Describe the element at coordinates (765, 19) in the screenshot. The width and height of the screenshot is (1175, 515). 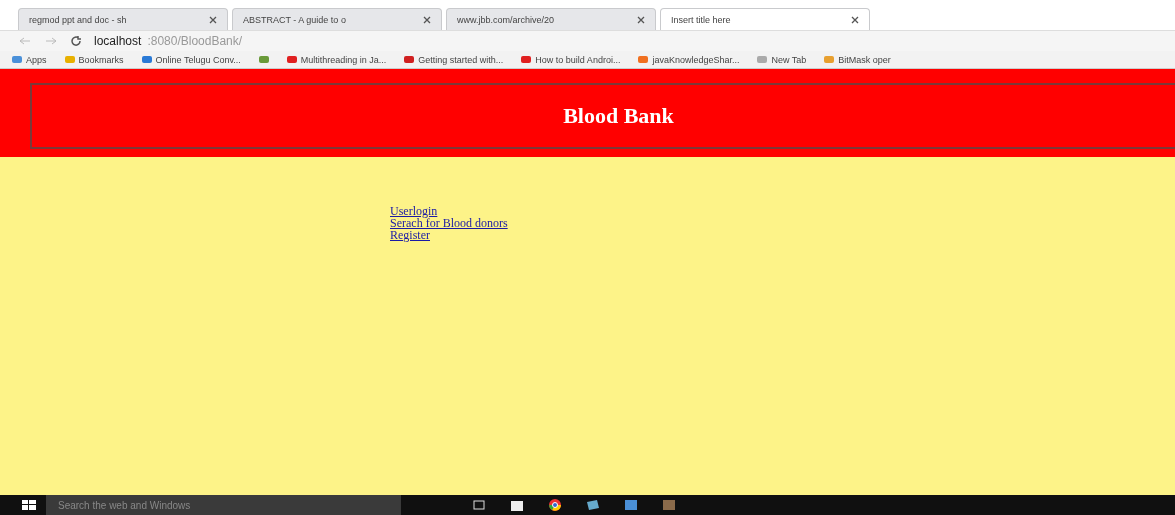
I see `browser-tab: Insert title here` at that location.